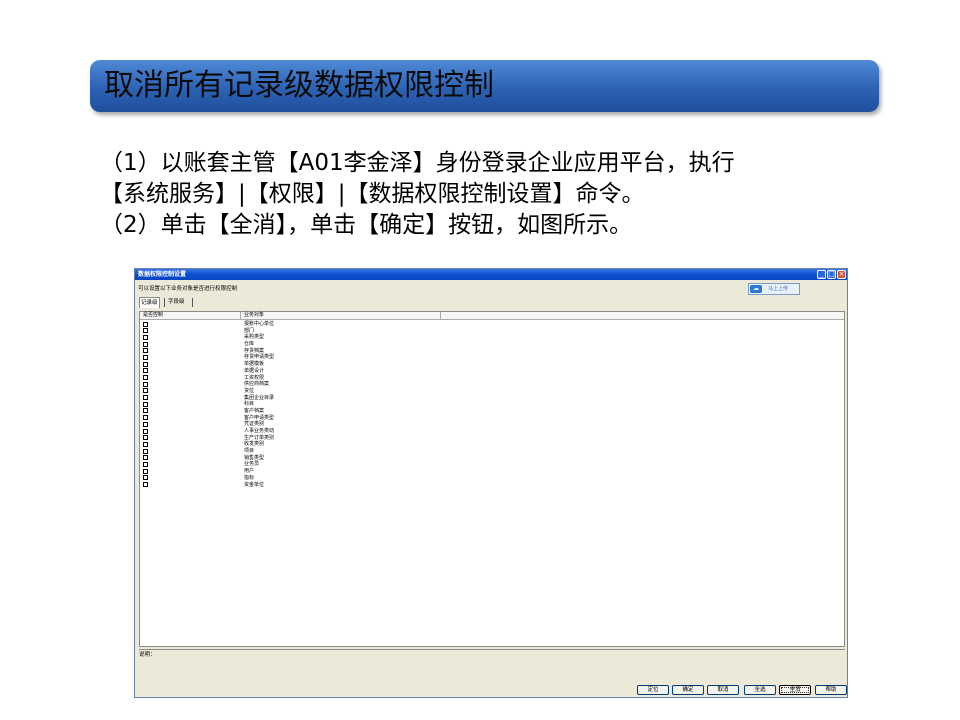  I want to click on table-row: 指标, so click(492, 478).